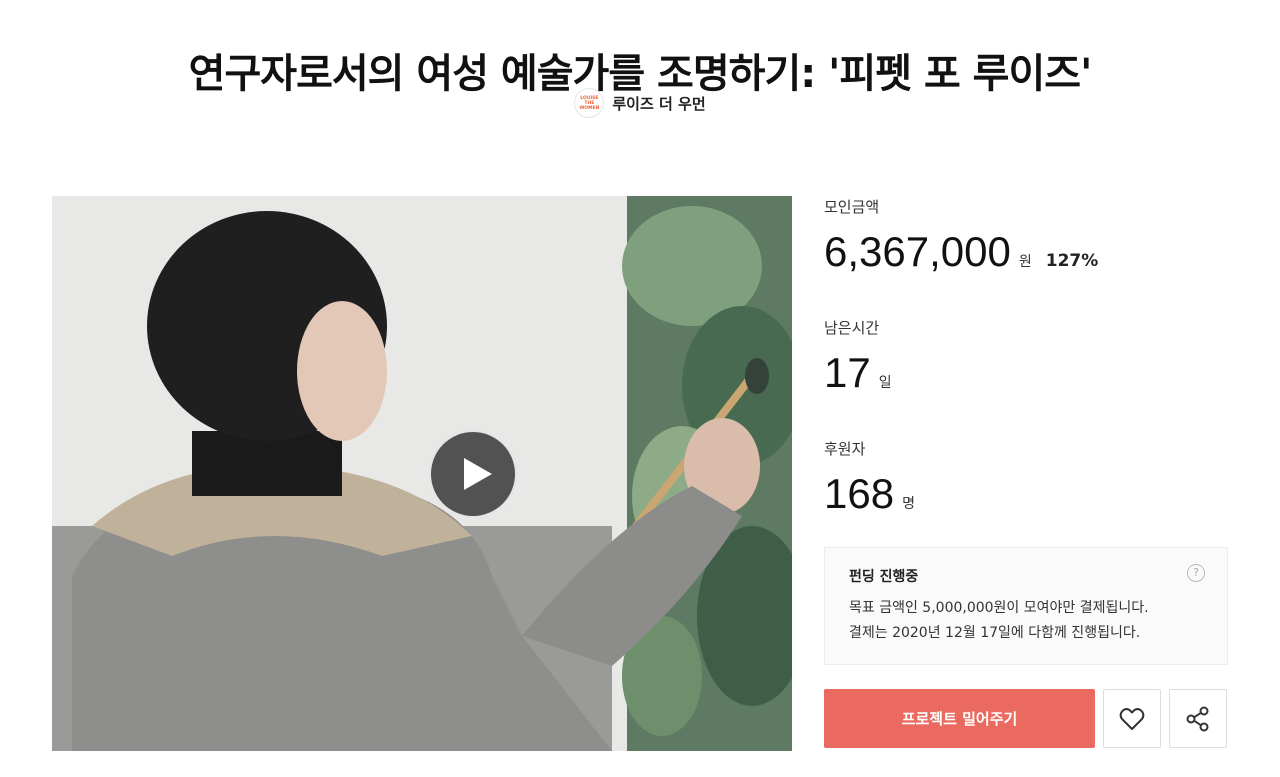  I want to click on notice-line-goal: 목표 금액인 5,000,000원이 모여야만 결제됩니다., so click(999, 608).